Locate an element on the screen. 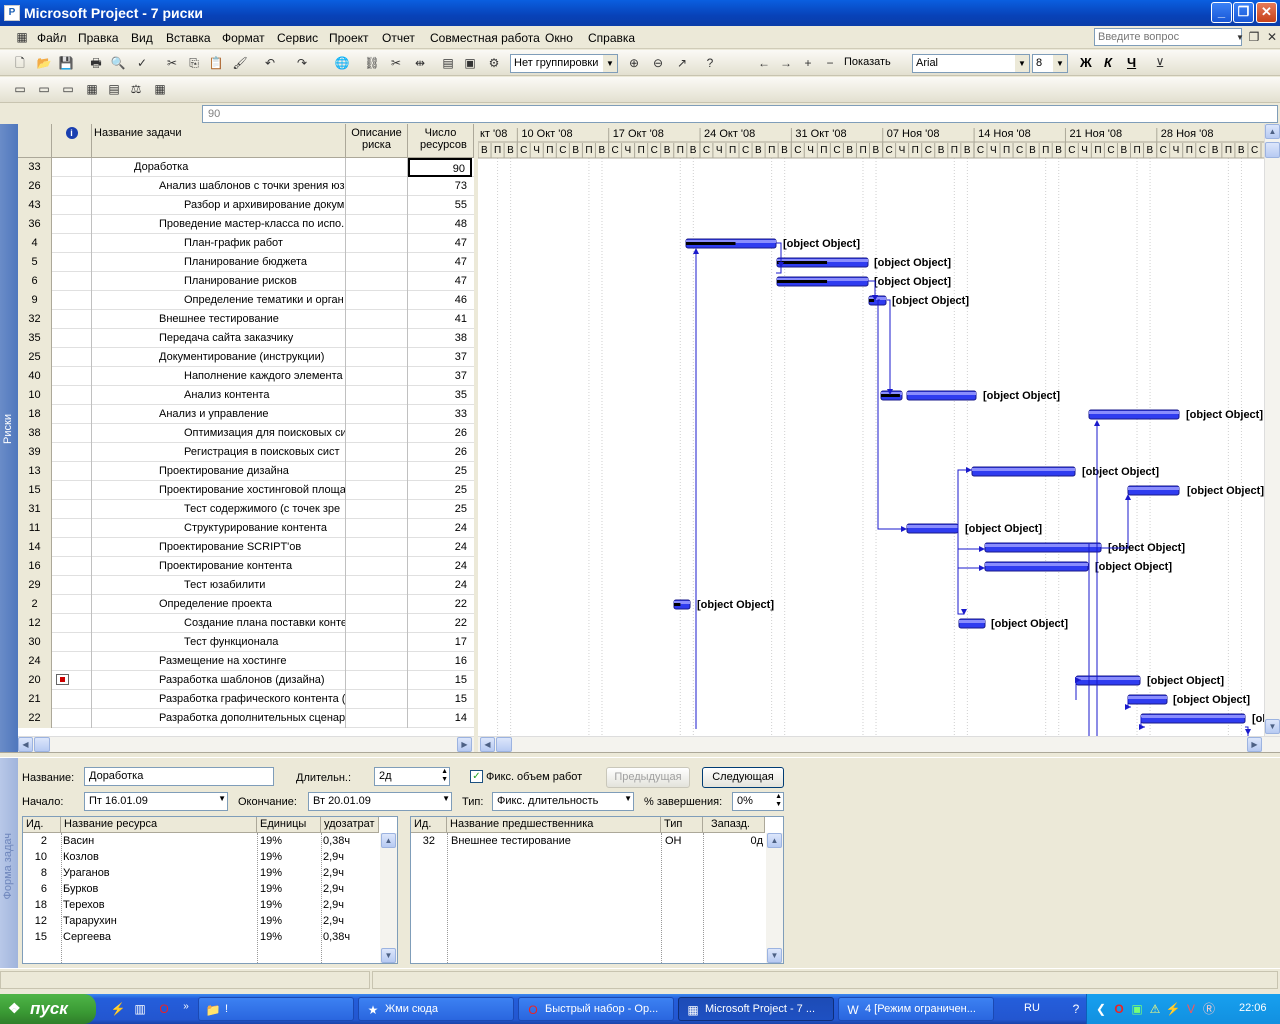 The width and height of the screenshot is (1280, 1024). row-id: 38 is located at coordinates (35, 433).